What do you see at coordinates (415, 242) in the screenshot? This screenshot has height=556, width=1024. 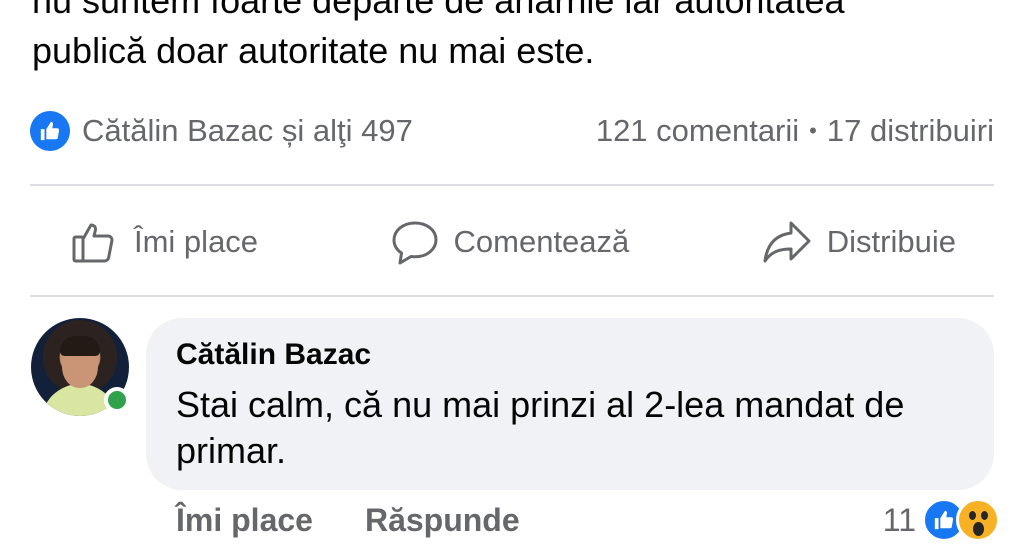 I see `comment-bubble-icon` at bounding box center [415, 242].